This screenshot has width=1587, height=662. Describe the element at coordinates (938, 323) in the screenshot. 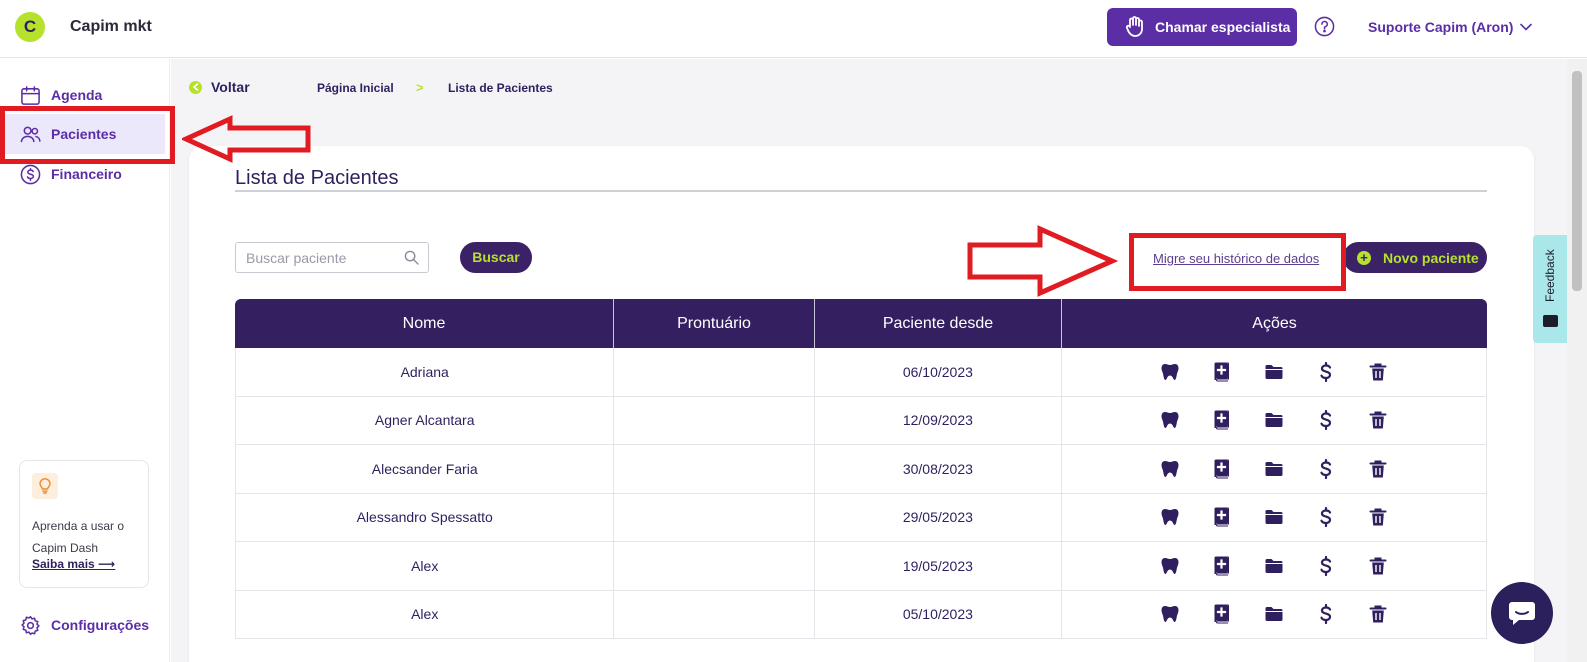

I see `column-header-since: Paciente desde` at that location.